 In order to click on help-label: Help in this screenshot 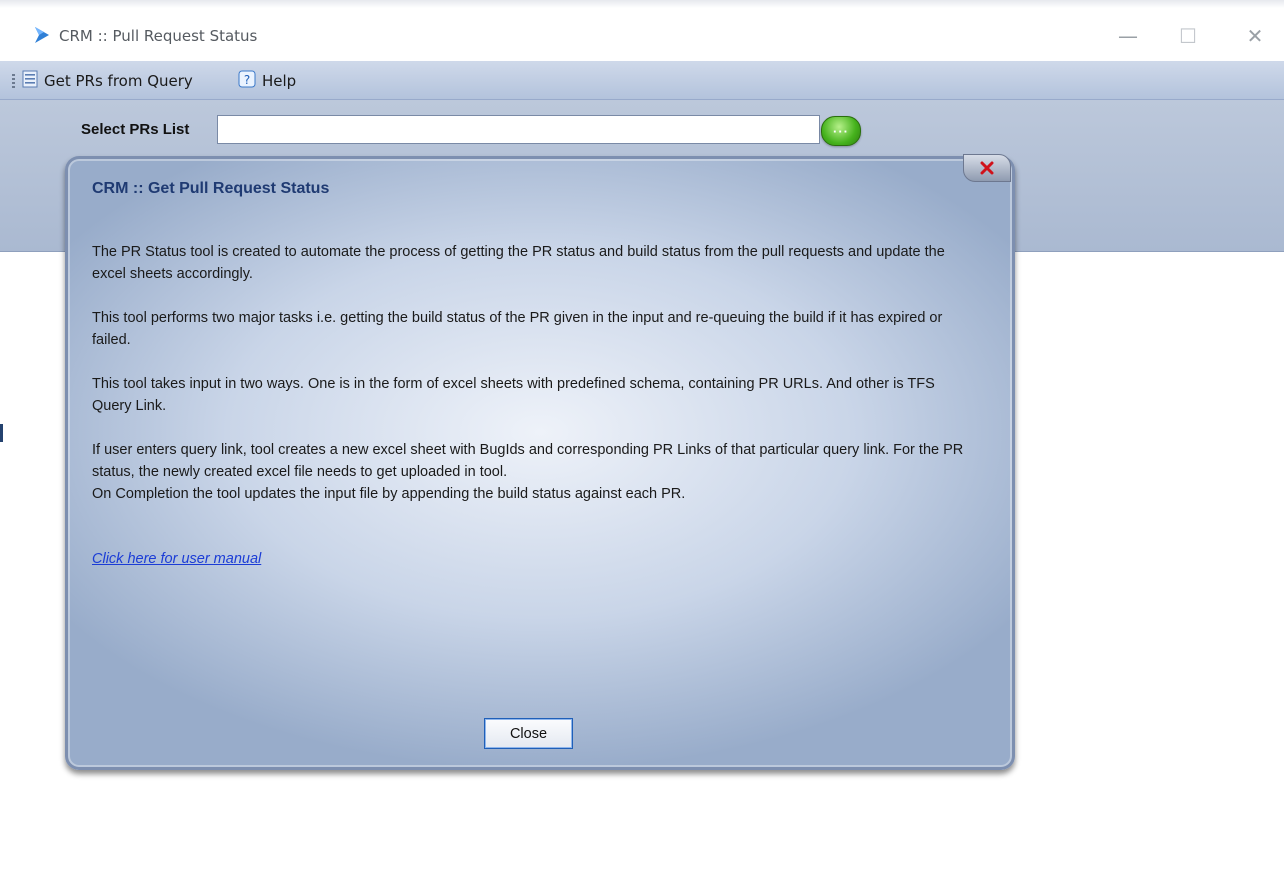, I will do `click(279, 81)`.